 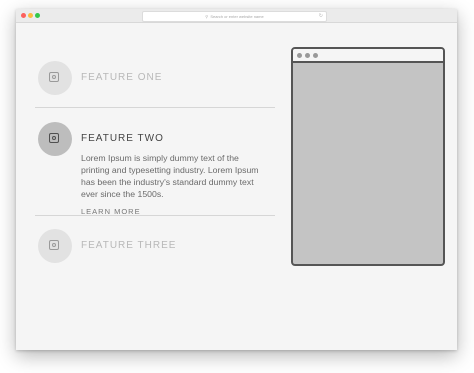 I want to click on preview-titlebar, so click(x=368, y=56).